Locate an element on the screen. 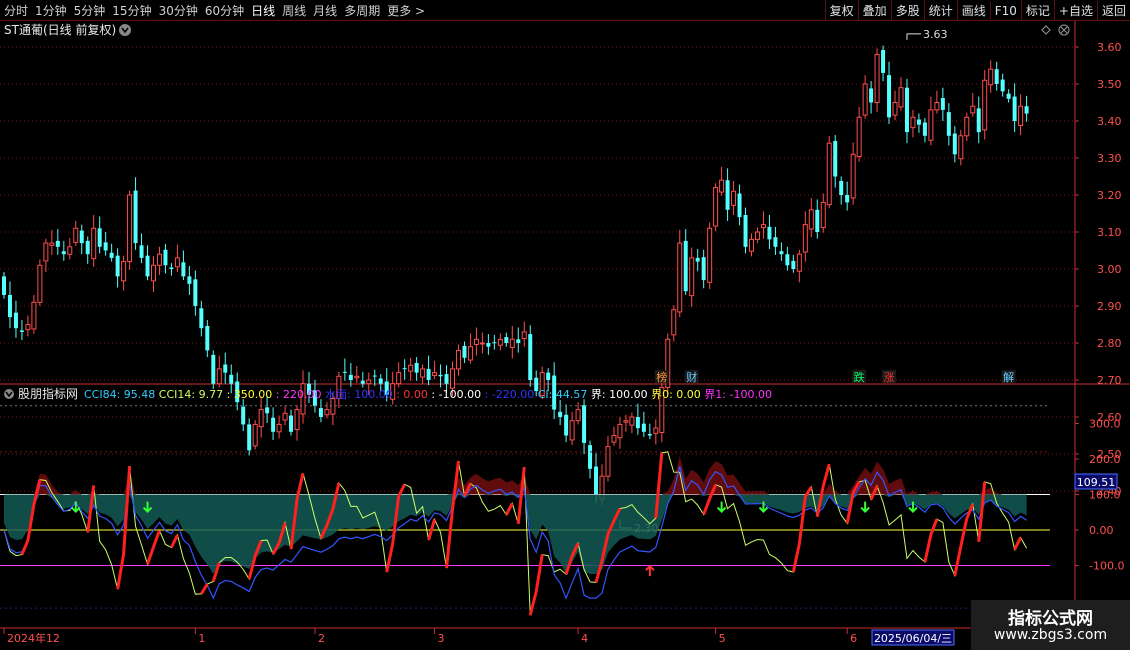 The width and height of the screenshot is (1130, 650). diamond-icon is located at coordinates (1046, 30).